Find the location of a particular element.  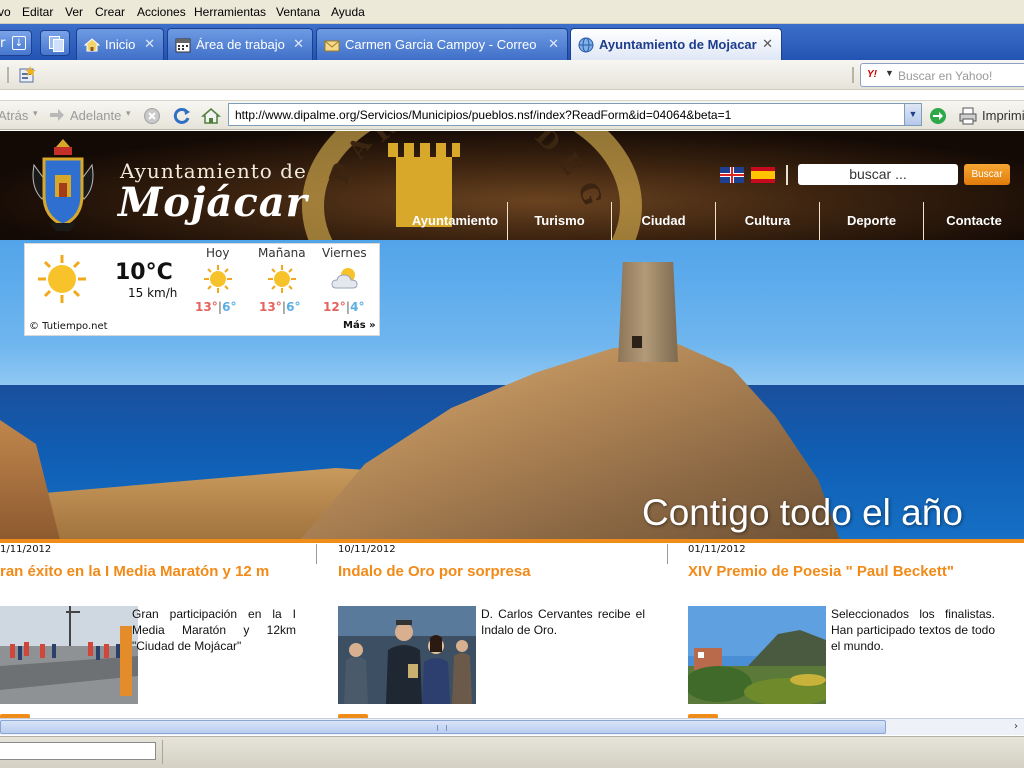

stop-icon is located at coordinates (152, 116).